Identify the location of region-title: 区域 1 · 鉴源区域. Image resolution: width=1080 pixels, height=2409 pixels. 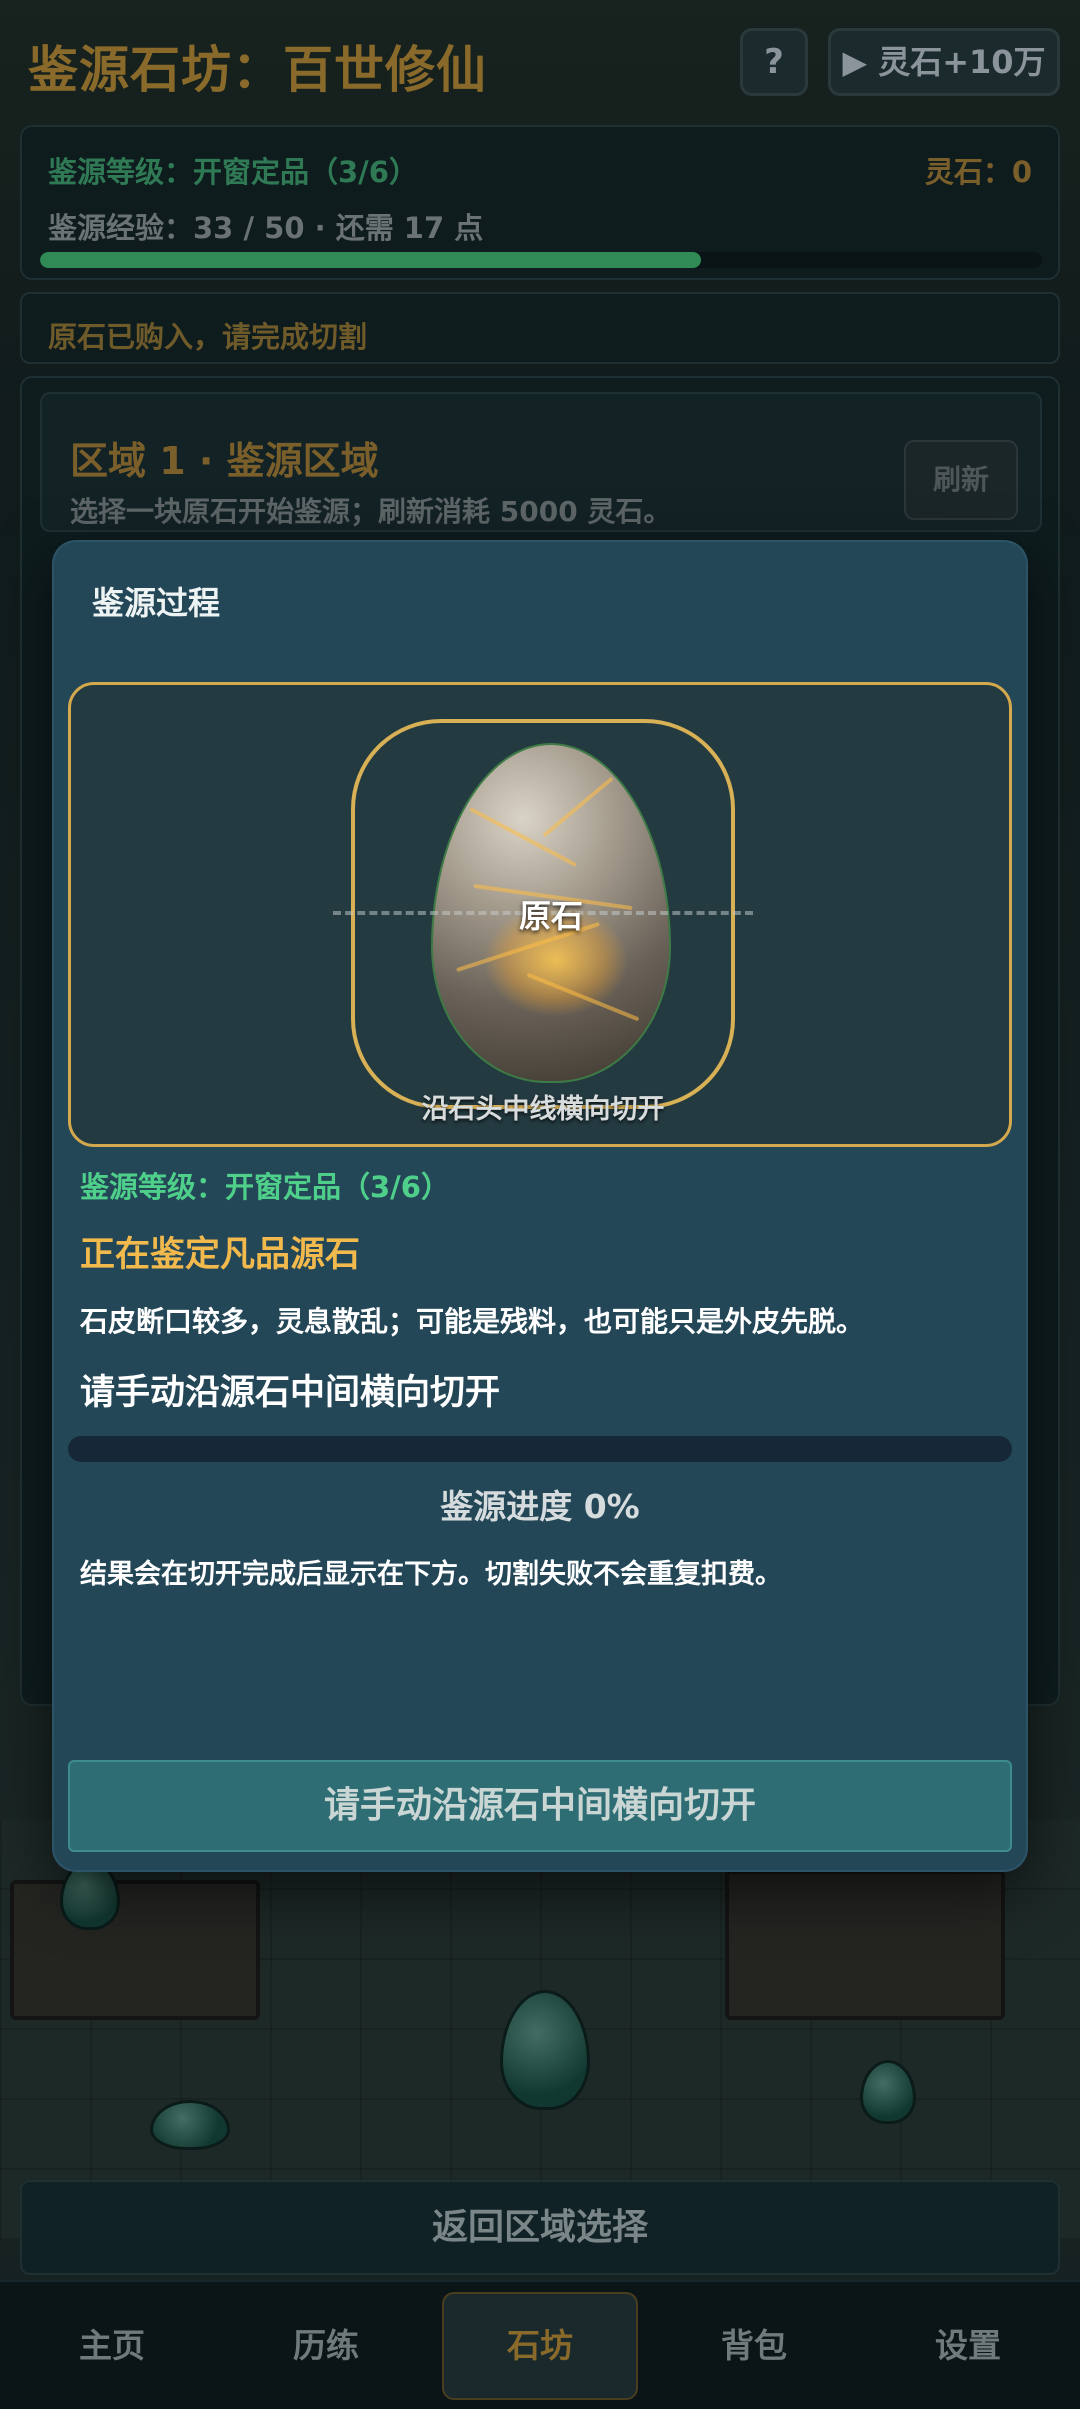
(224, 461).